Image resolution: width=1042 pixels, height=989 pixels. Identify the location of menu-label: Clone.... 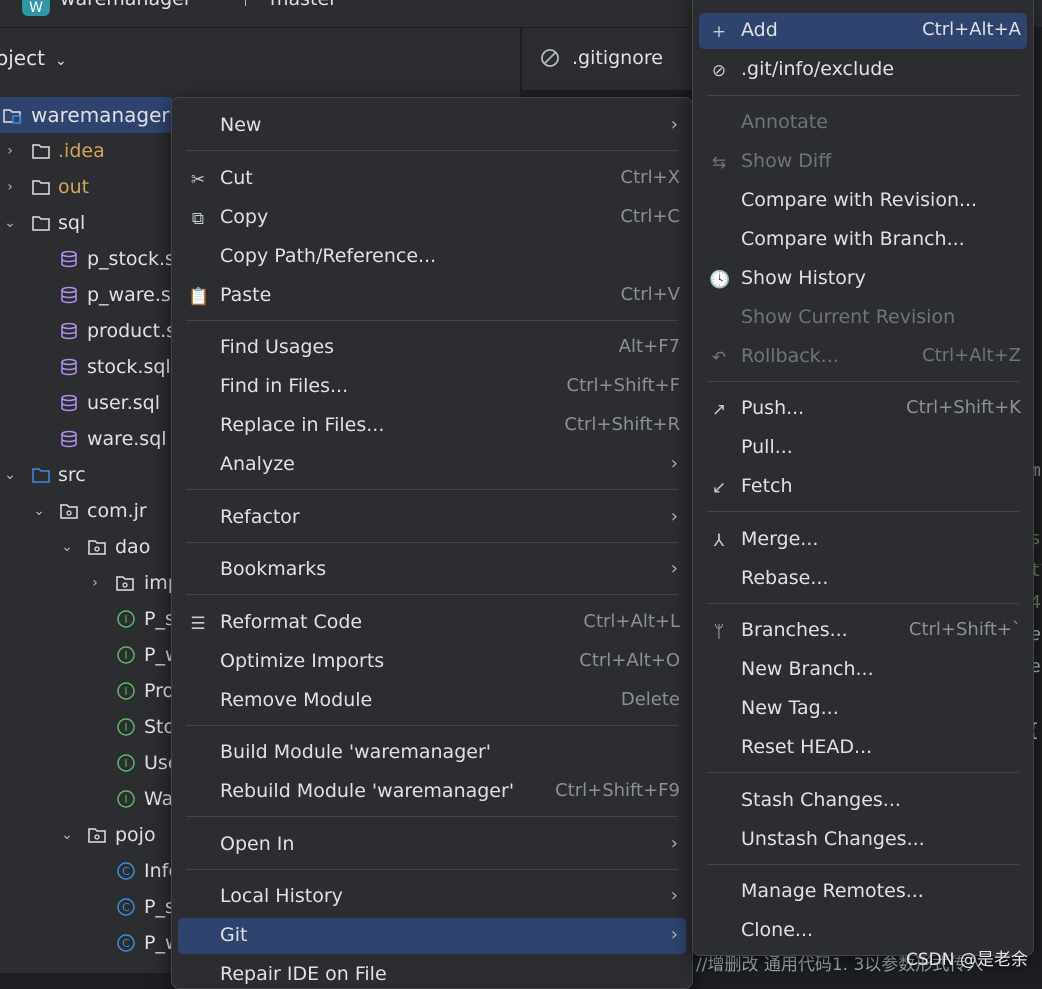
(777, 930).